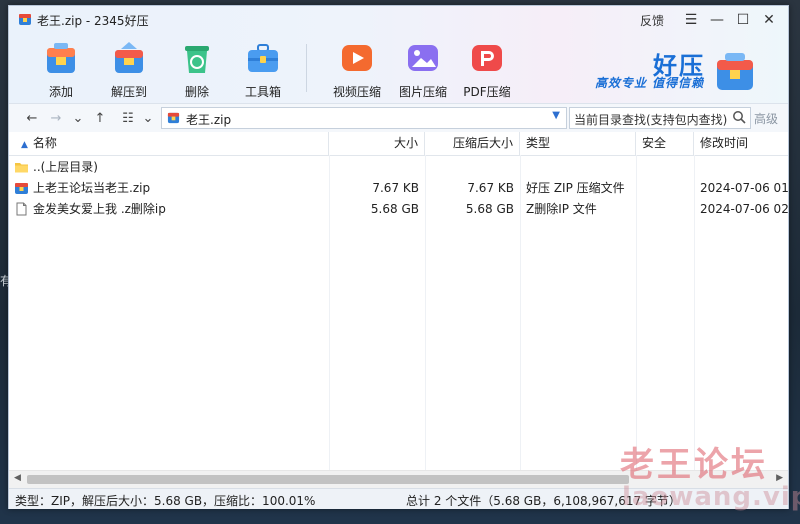 The height and width of the screenshot is (524, 800). Describe the element at coordinates (78, 118) in the screenshot. I see `history-dropdown: ⌄` at that location.